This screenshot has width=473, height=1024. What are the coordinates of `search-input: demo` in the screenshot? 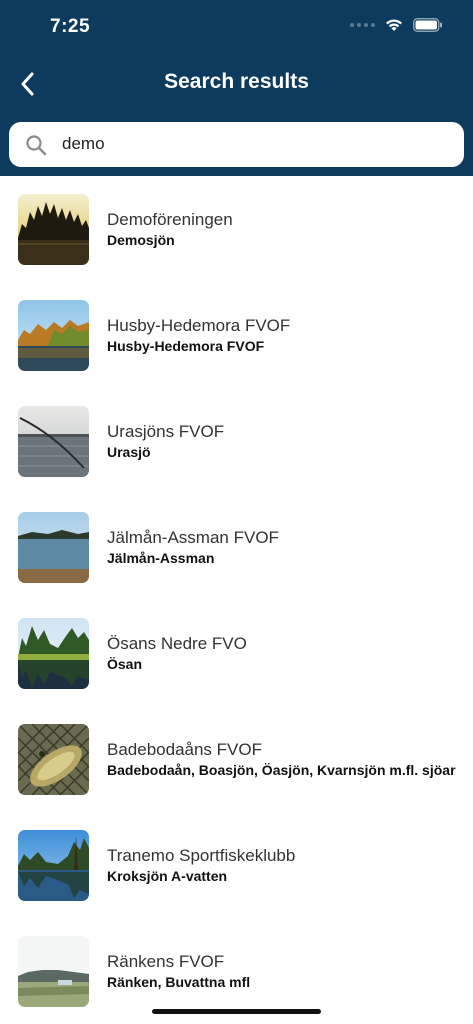 It's located at (236, 144).